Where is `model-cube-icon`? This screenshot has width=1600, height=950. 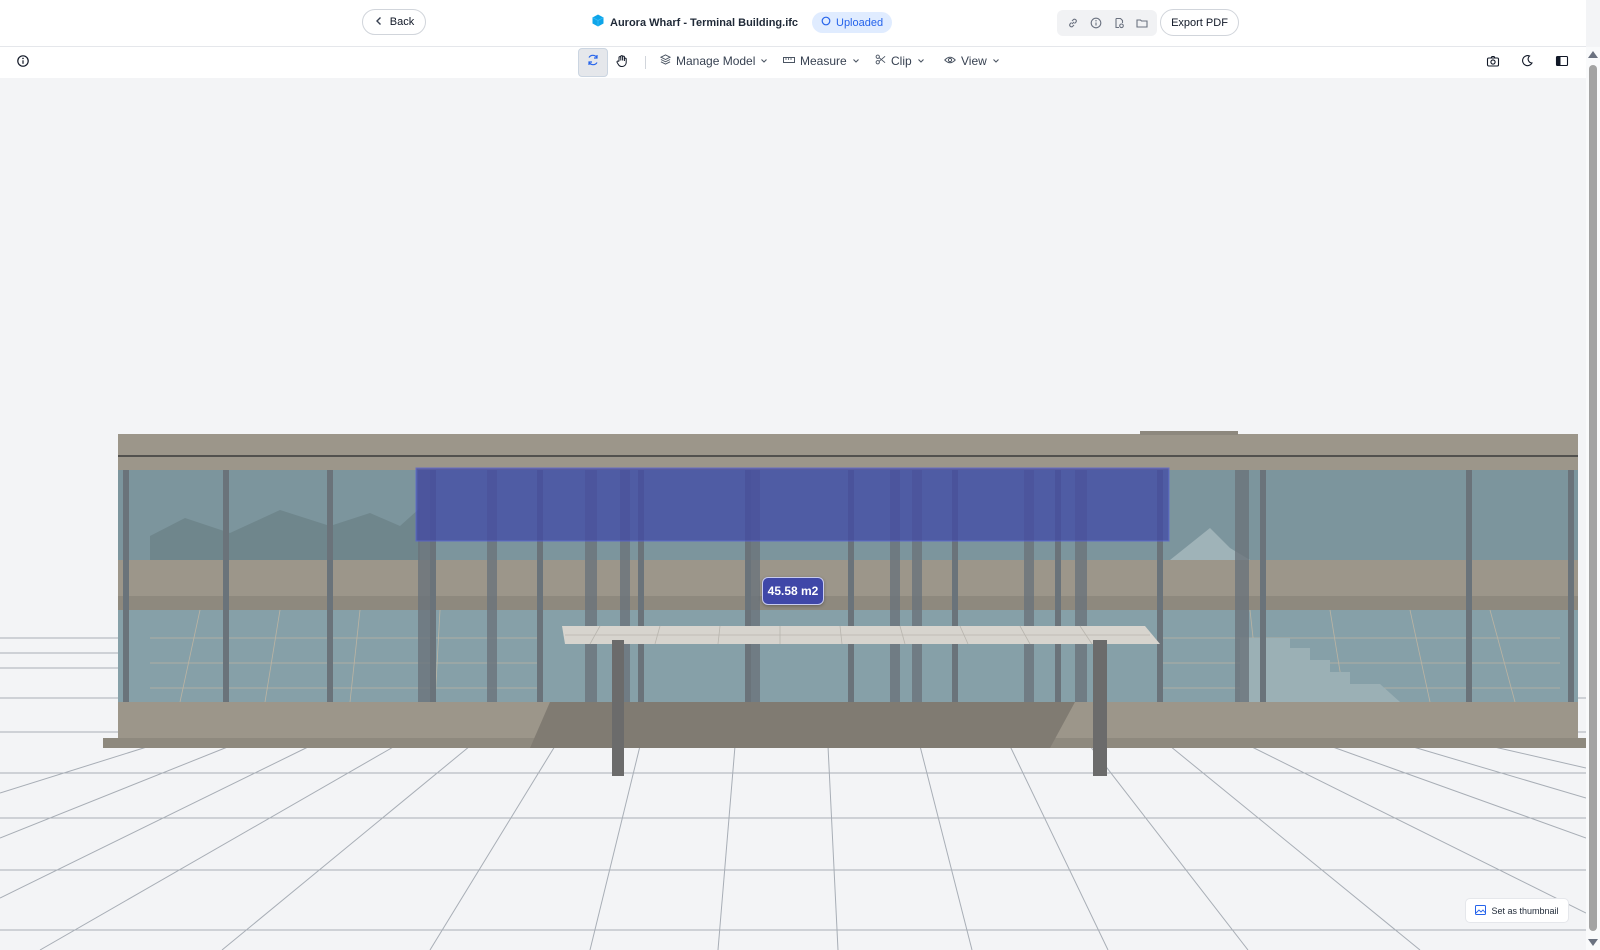
model-cube-icon is located at coordinates (598, 23).